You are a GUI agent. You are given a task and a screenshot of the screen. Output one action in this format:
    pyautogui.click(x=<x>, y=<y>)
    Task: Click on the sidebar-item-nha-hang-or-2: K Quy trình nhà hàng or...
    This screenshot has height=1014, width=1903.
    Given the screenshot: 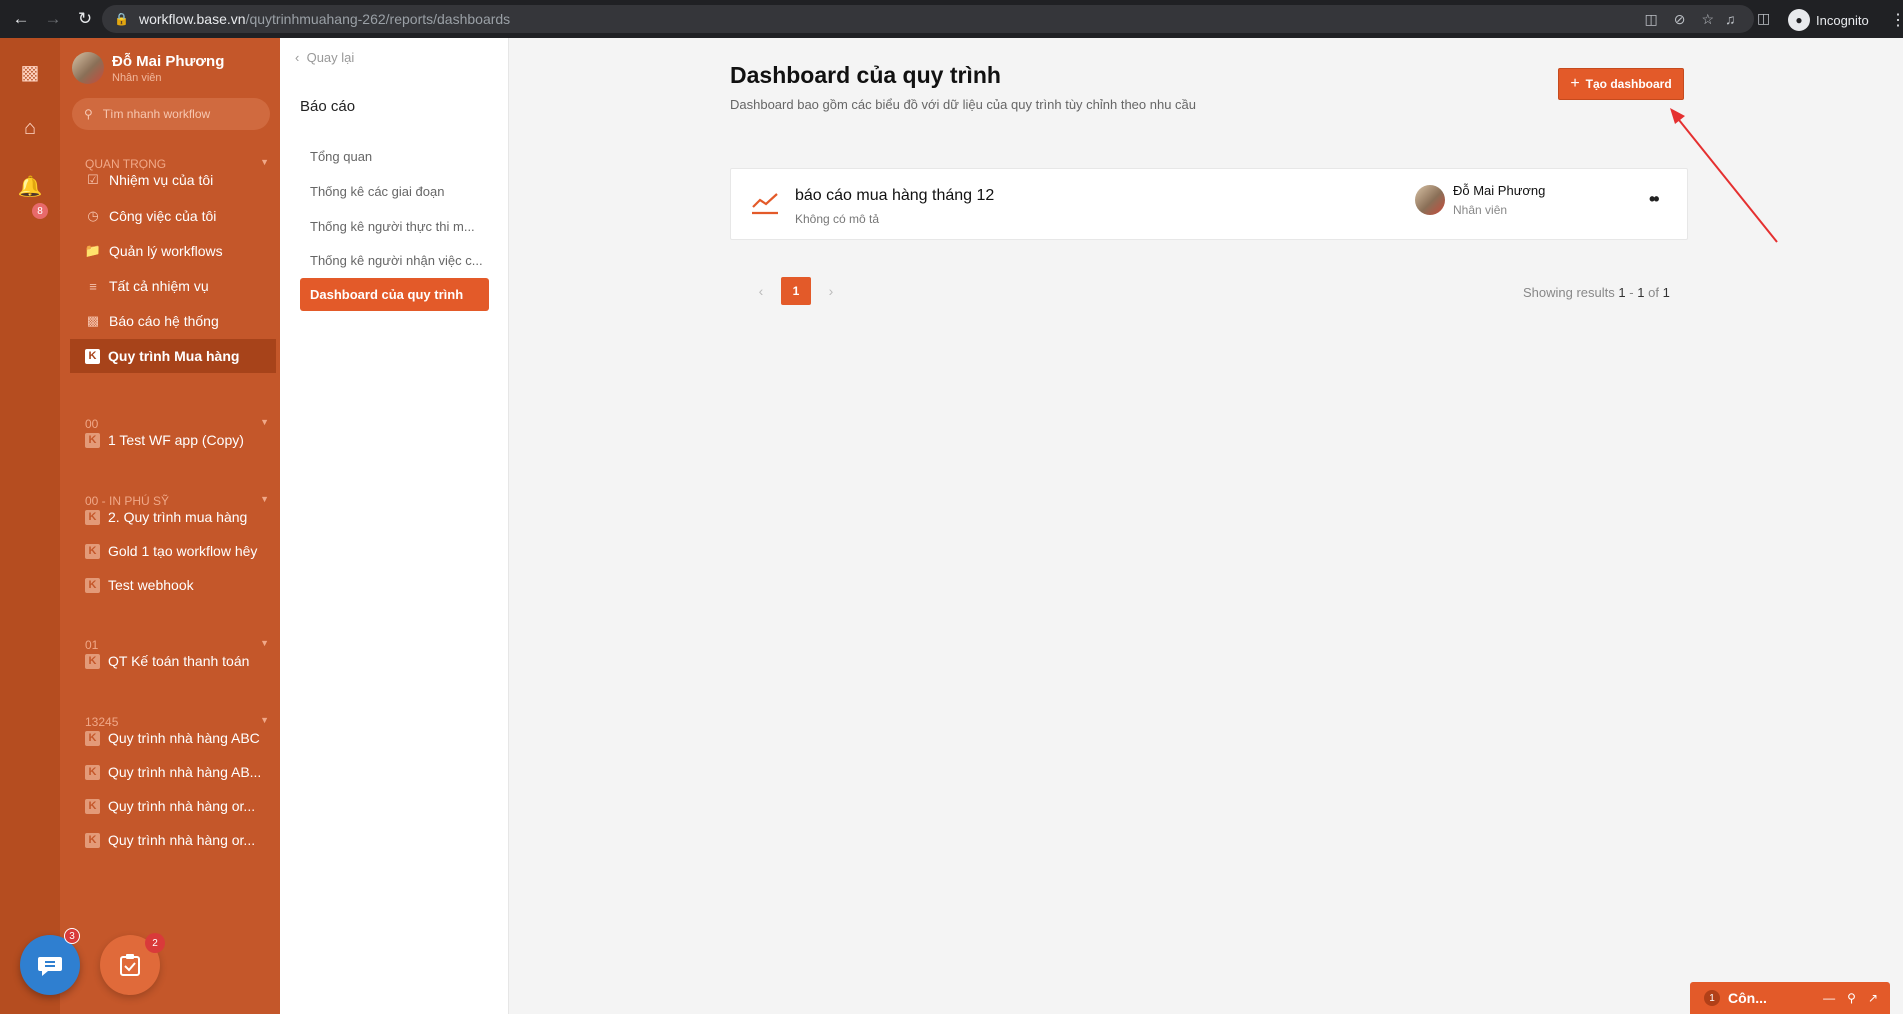 What is the action you would take?
    pyautogui.click(x=173, y=840)
    